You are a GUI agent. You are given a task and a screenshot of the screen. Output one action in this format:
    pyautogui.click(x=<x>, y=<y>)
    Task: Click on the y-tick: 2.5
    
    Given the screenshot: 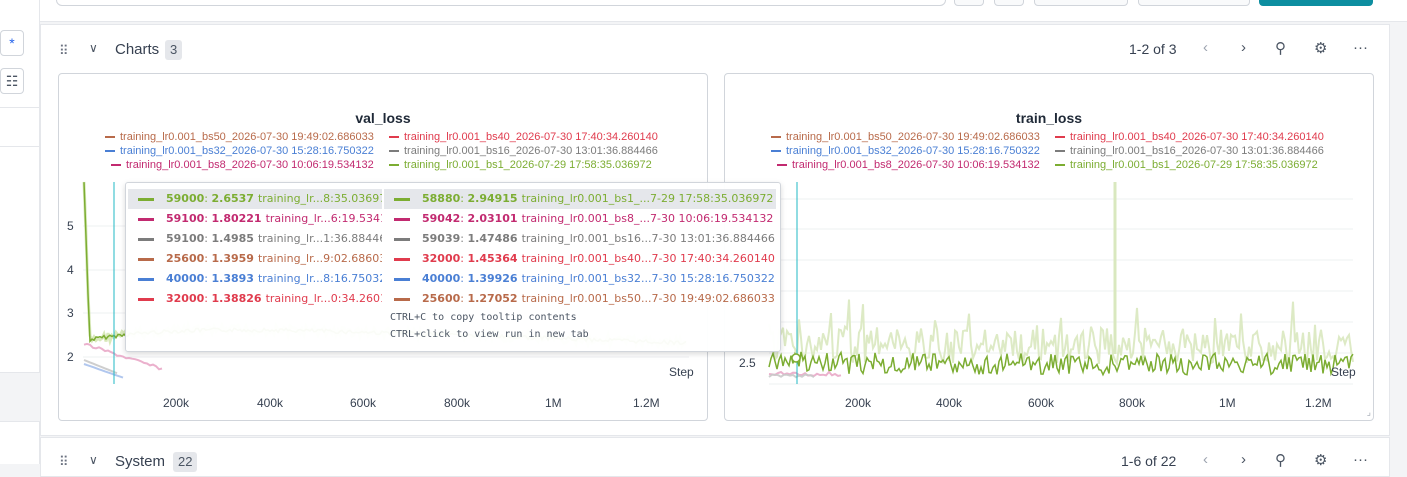 What is the action you would take?
    pyautogui.click(x=747, y=363)
    